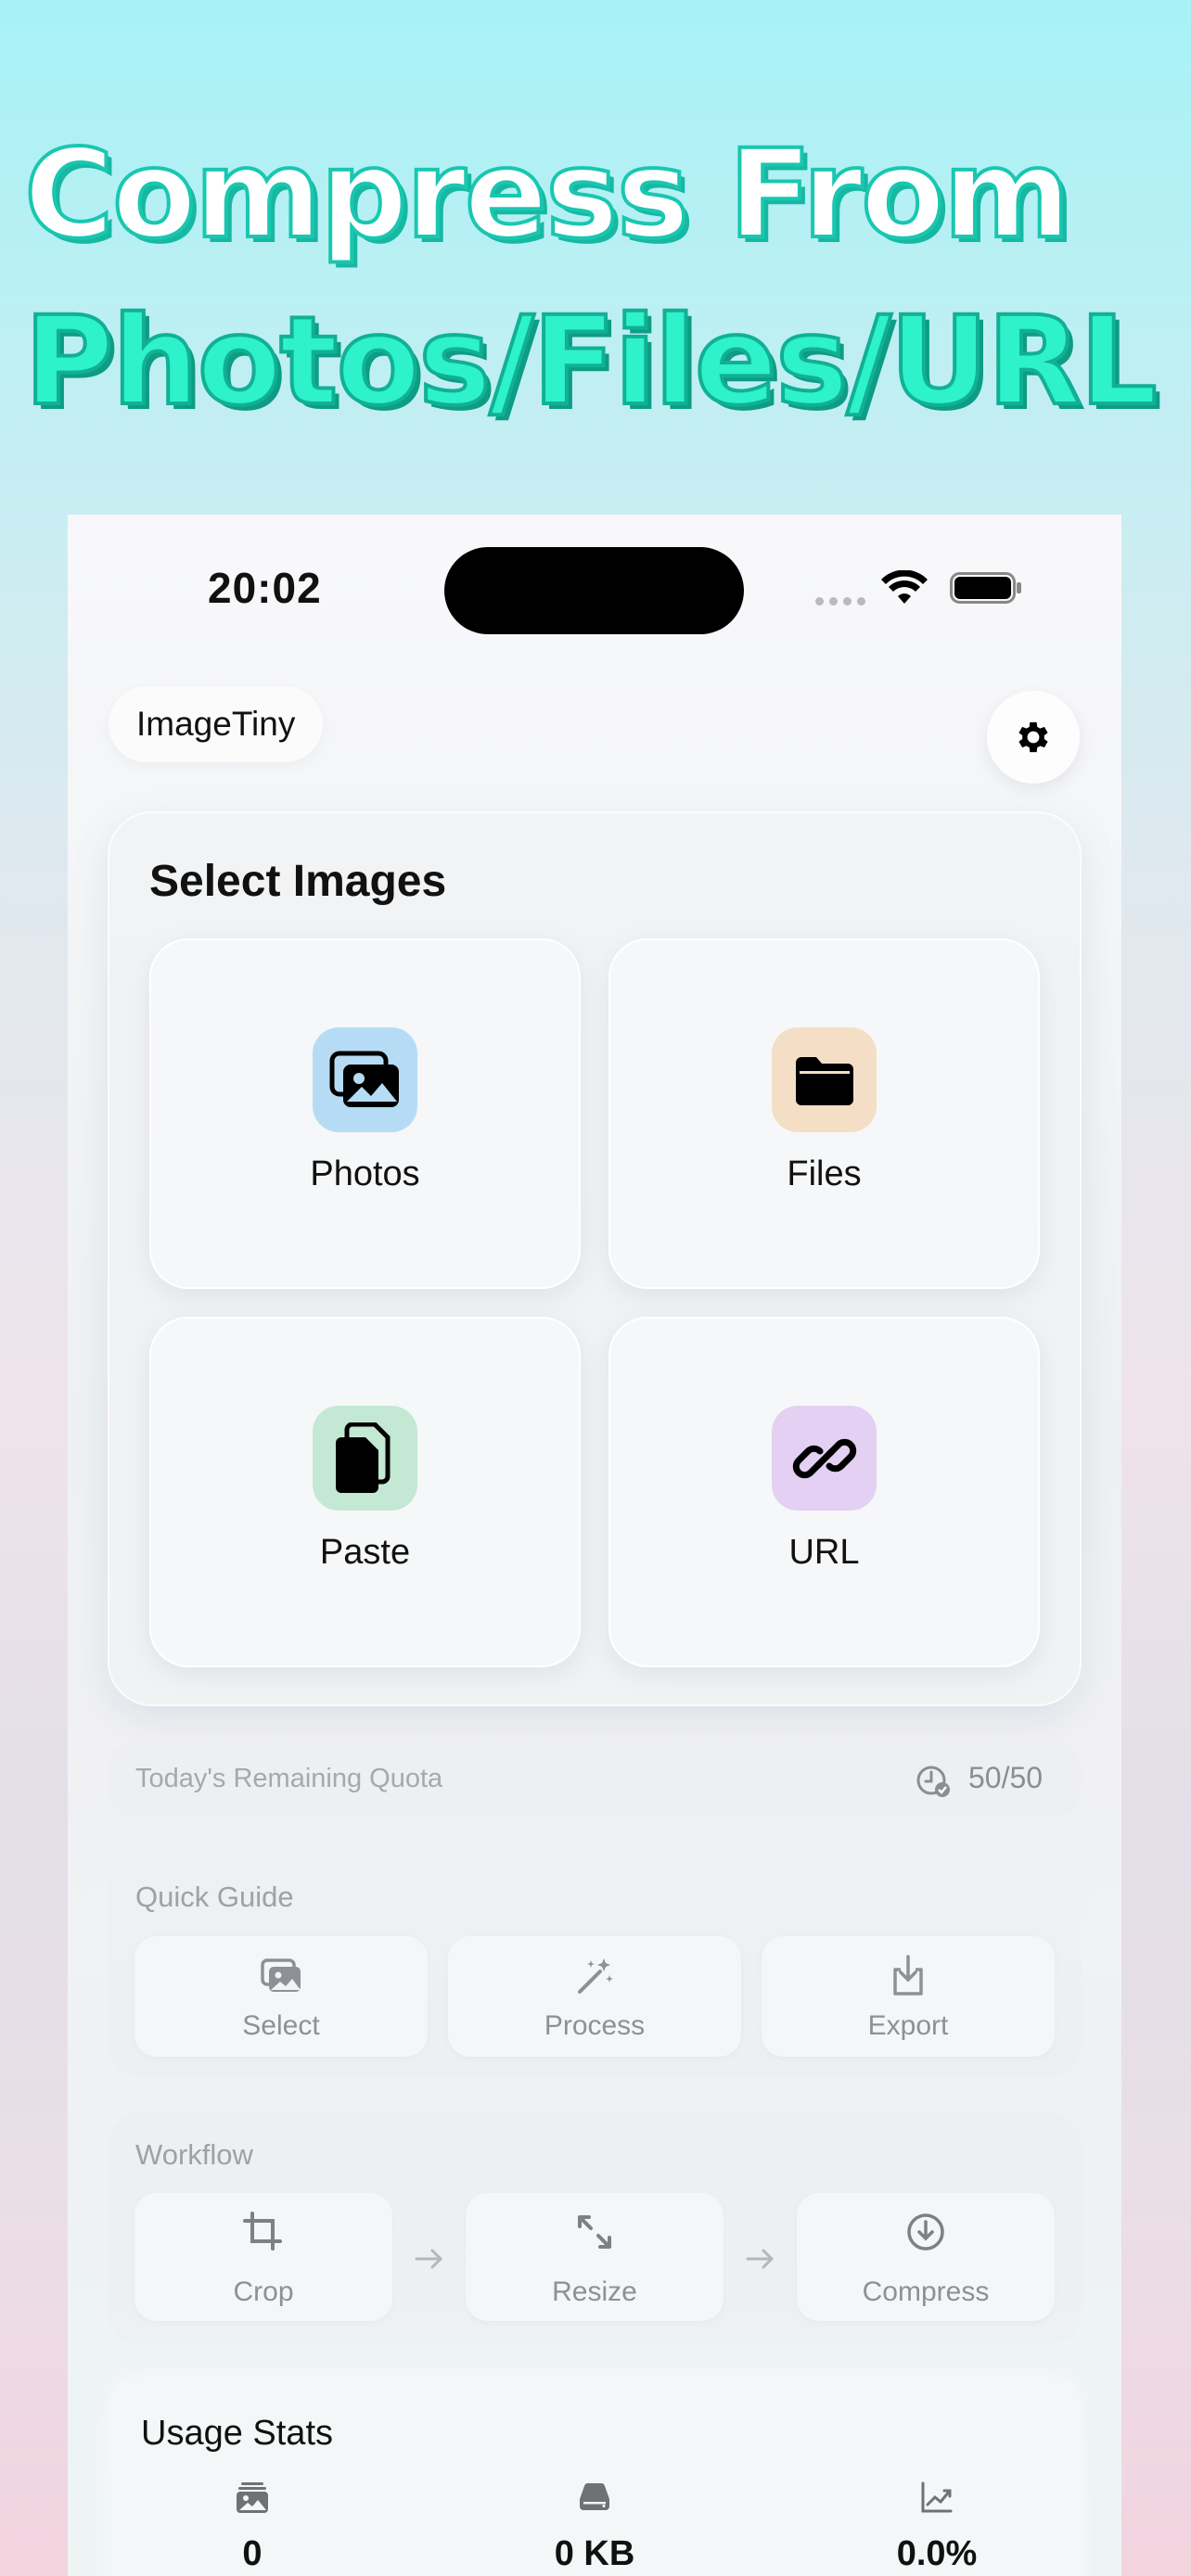 The width and height of the screenshot is (1191, 2576). What do you see at coordinates (598, 278) in the screenshot?
I see `hero-headline: Compress From Photos/Files/URL` at bounding box center [598, 278].